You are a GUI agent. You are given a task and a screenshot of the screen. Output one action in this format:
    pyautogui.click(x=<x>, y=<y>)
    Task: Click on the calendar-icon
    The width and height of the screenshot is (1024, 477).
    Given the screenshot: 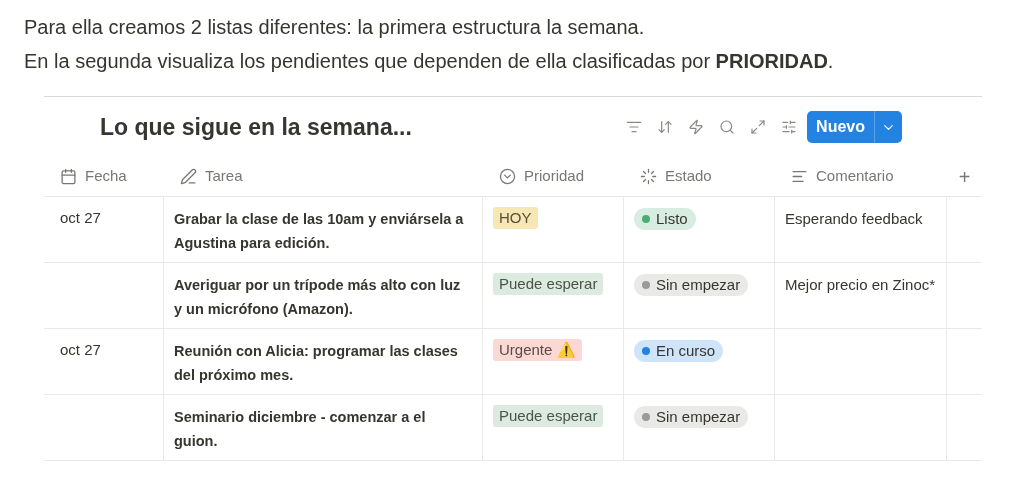 What is the action you would take?
    pyautogui.click(x=68, y=176)
    